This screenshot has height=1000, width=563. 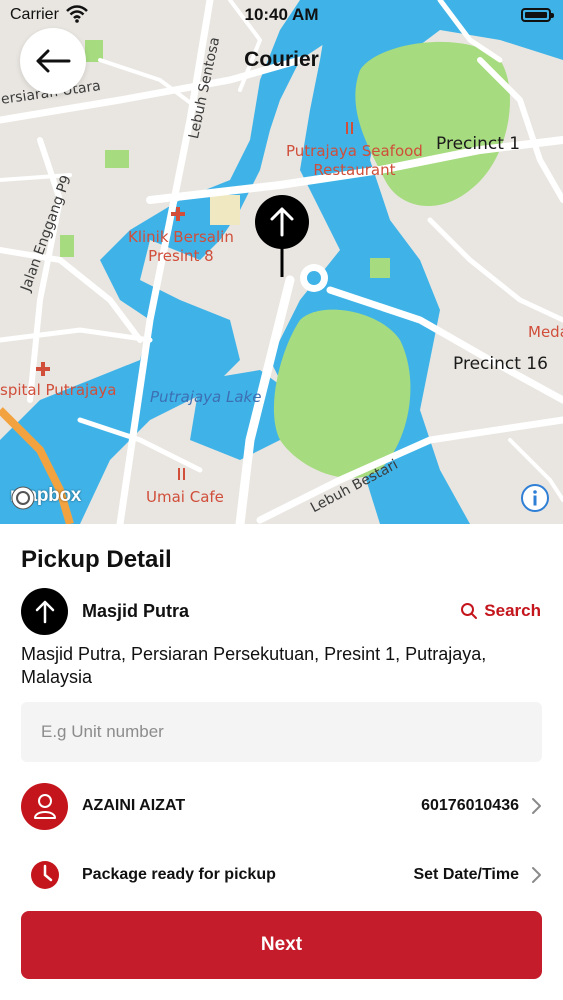 What do you see at coordinates (181, 256) in the screenshot?
I see `klinik-line2: Presint 8` at bounding box center [181, 256].